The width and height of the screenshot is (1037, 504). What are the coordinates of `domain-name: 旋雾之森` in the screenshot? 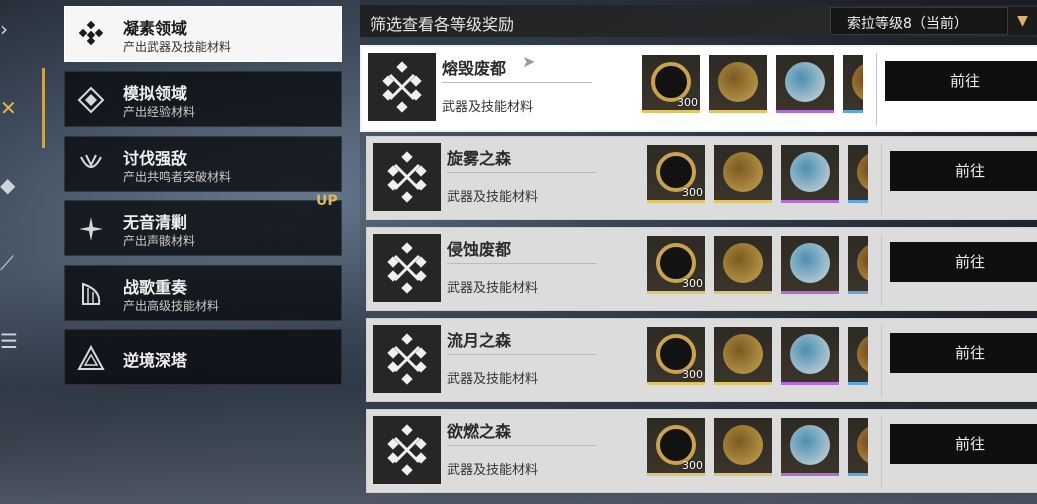 It's located at (479, 158).